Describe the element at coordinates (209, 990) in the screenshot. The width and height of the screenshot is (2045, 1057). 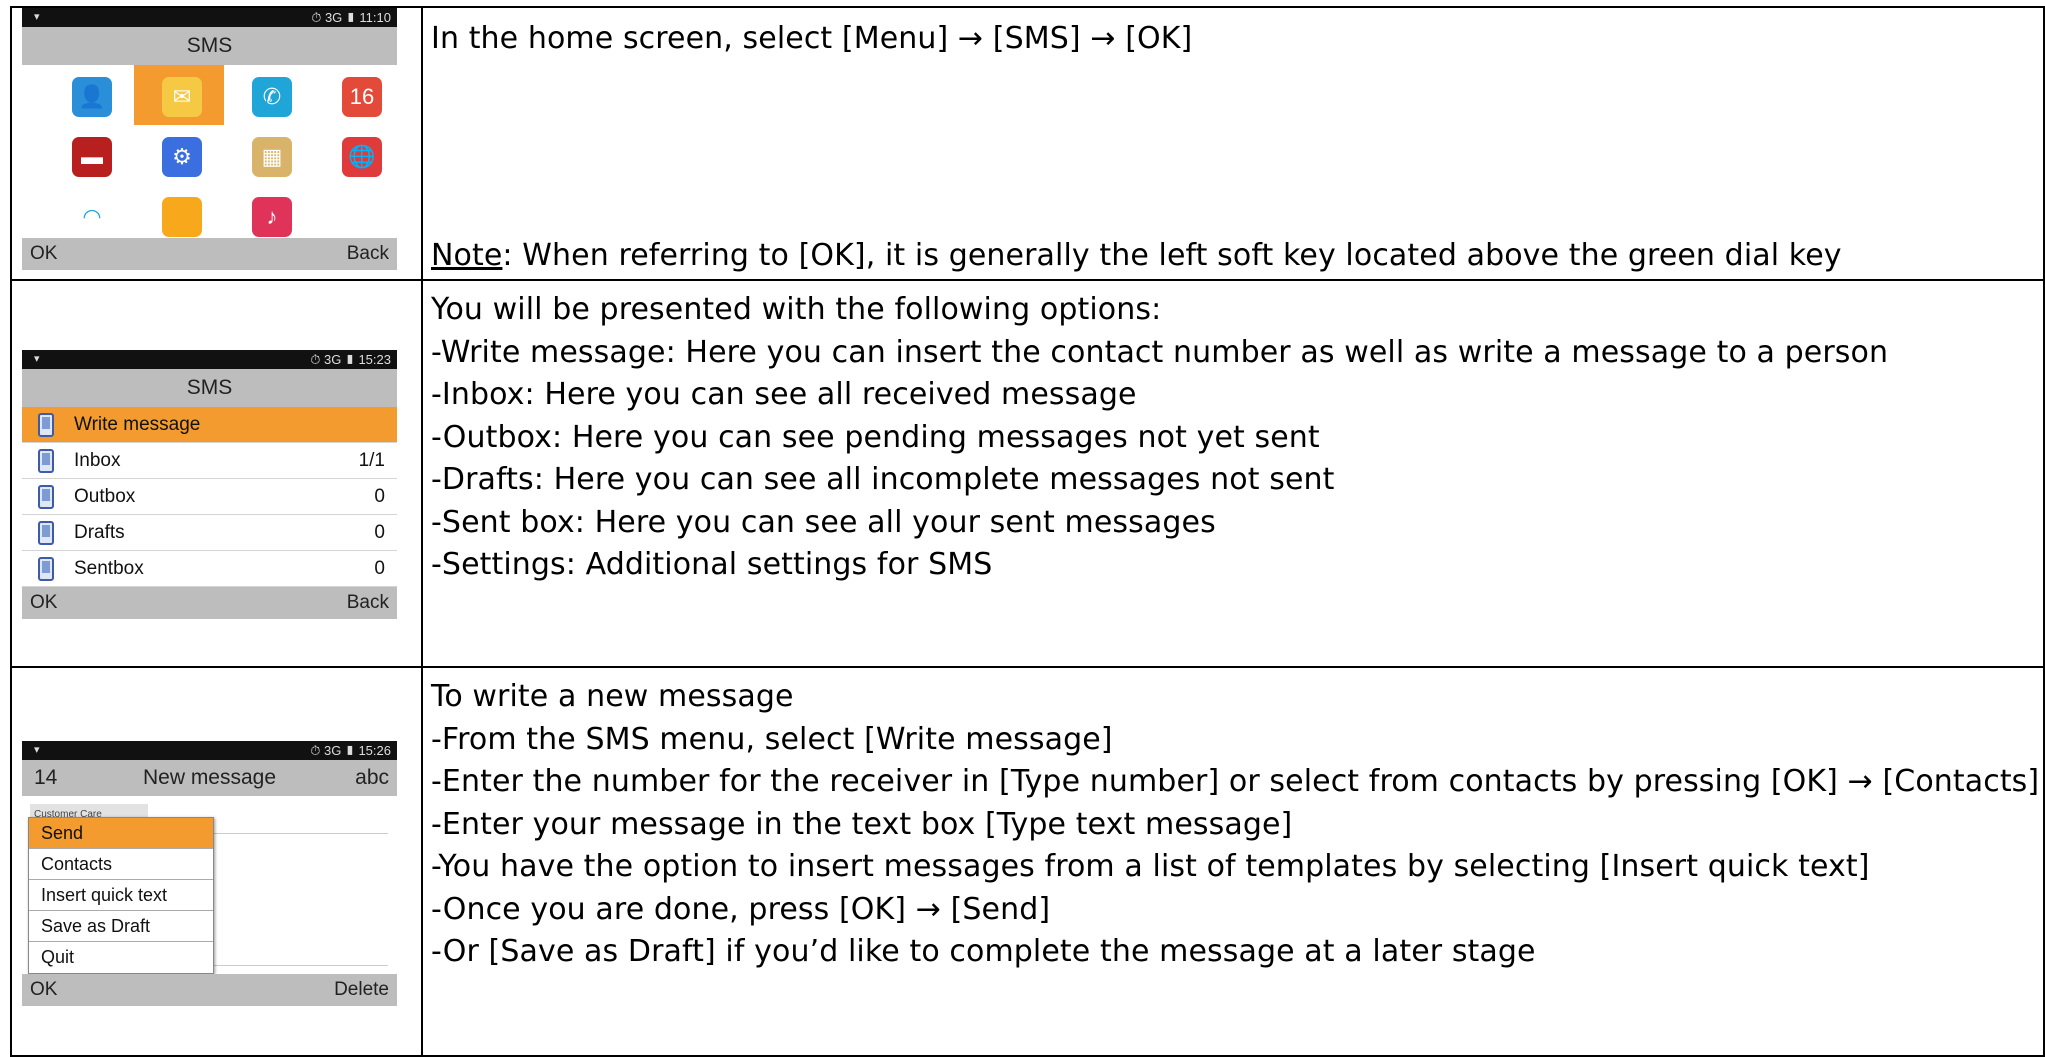
I see `soft-key-bar: OK Delete` at that location.